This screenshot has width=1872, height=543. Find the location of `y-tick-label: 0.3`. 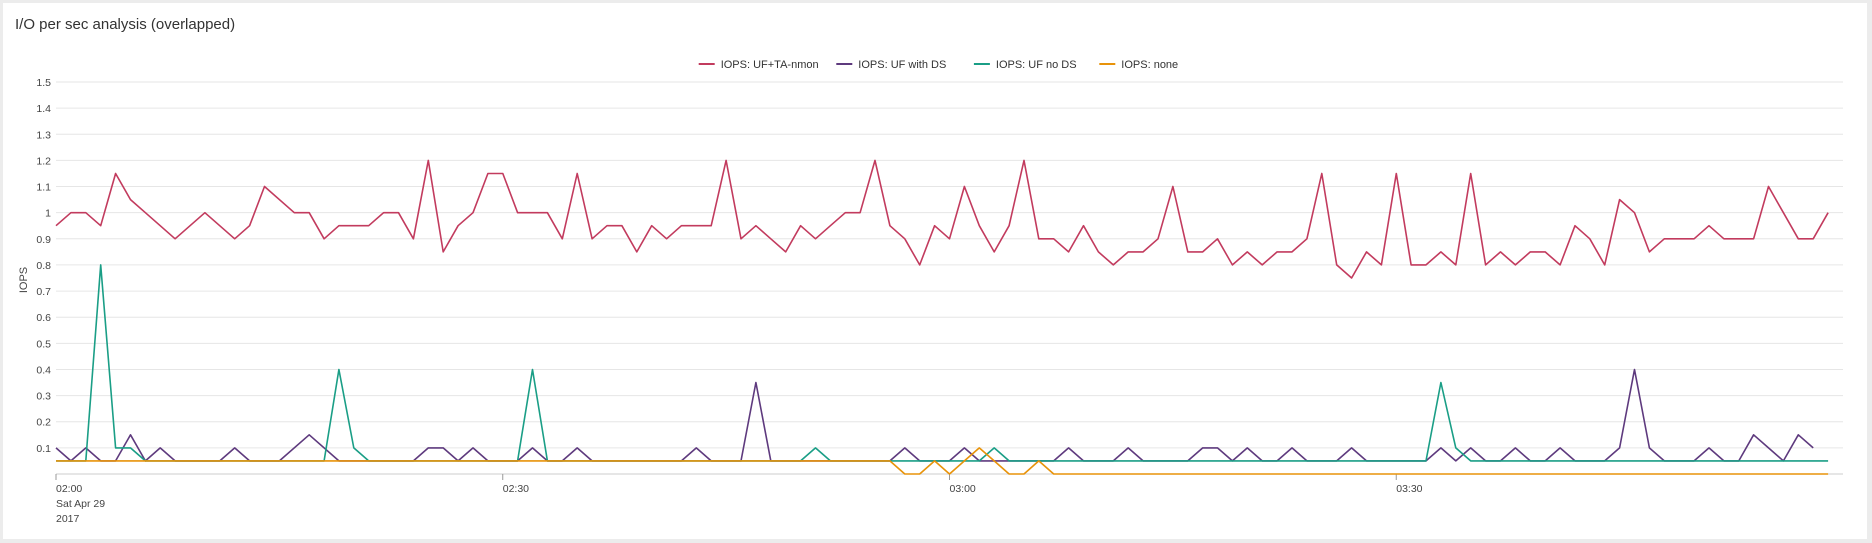

y-tick-label: 0.3 is located at coordinates (43, 397).